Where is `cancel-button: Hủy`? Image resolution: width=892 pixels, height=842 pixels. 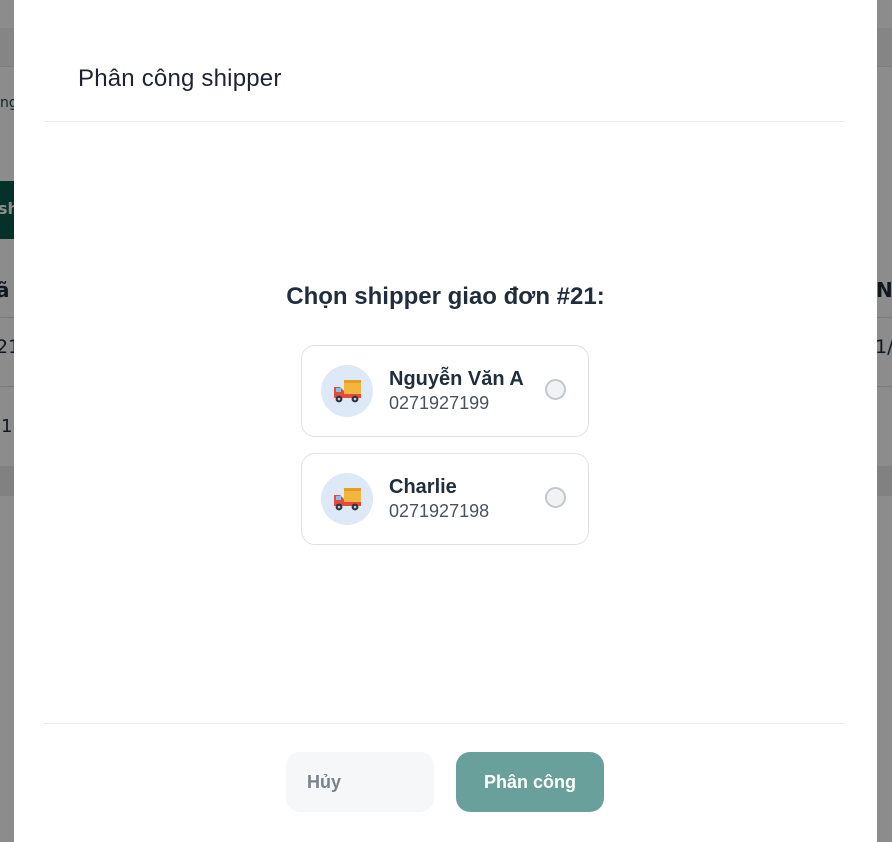
cancel-button: Hủy is located at coordinates (360, 782).